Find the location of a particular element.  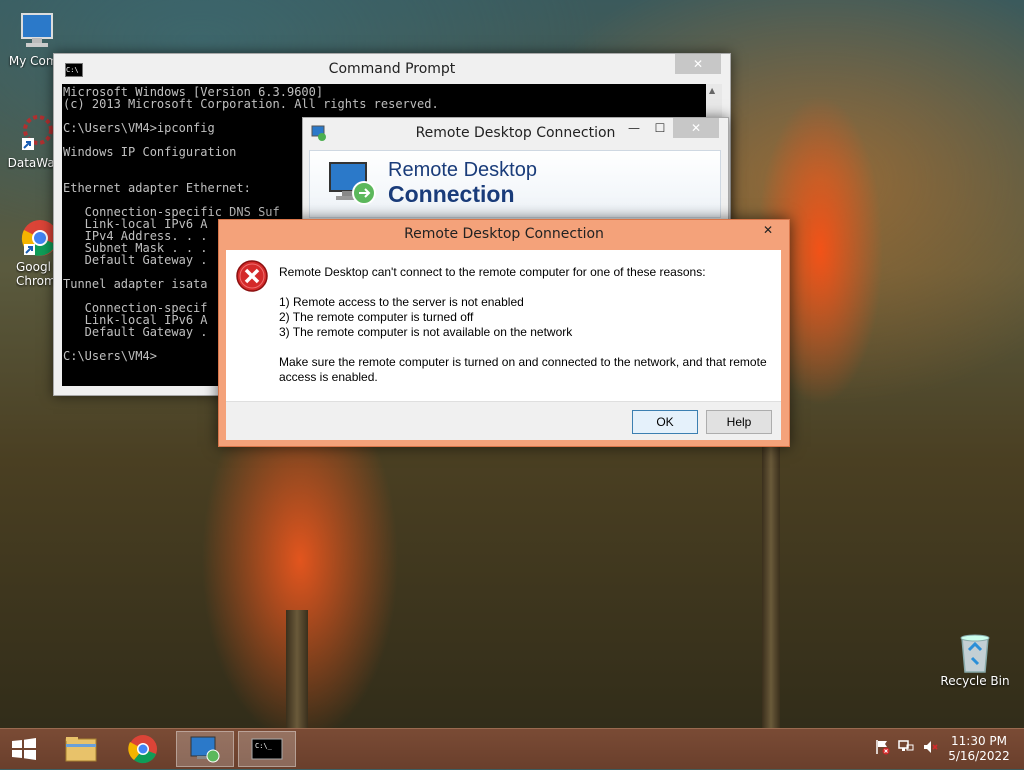

desktop-icon-label: Googl Chrom is located at coordinates (36, 274).